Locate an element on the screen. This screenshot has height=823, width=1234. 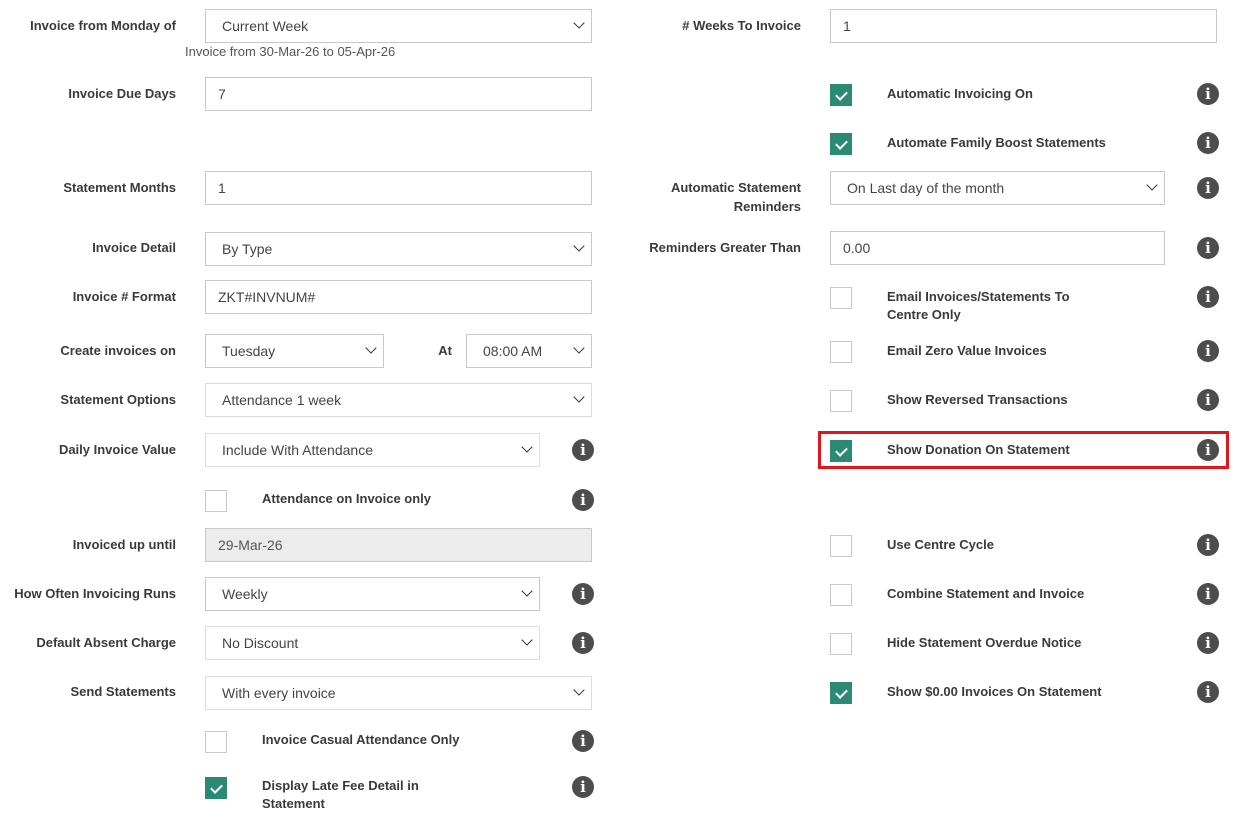
show-donation-on-statement-label: Show Donation On Statement is located at coordinates (978, 449).